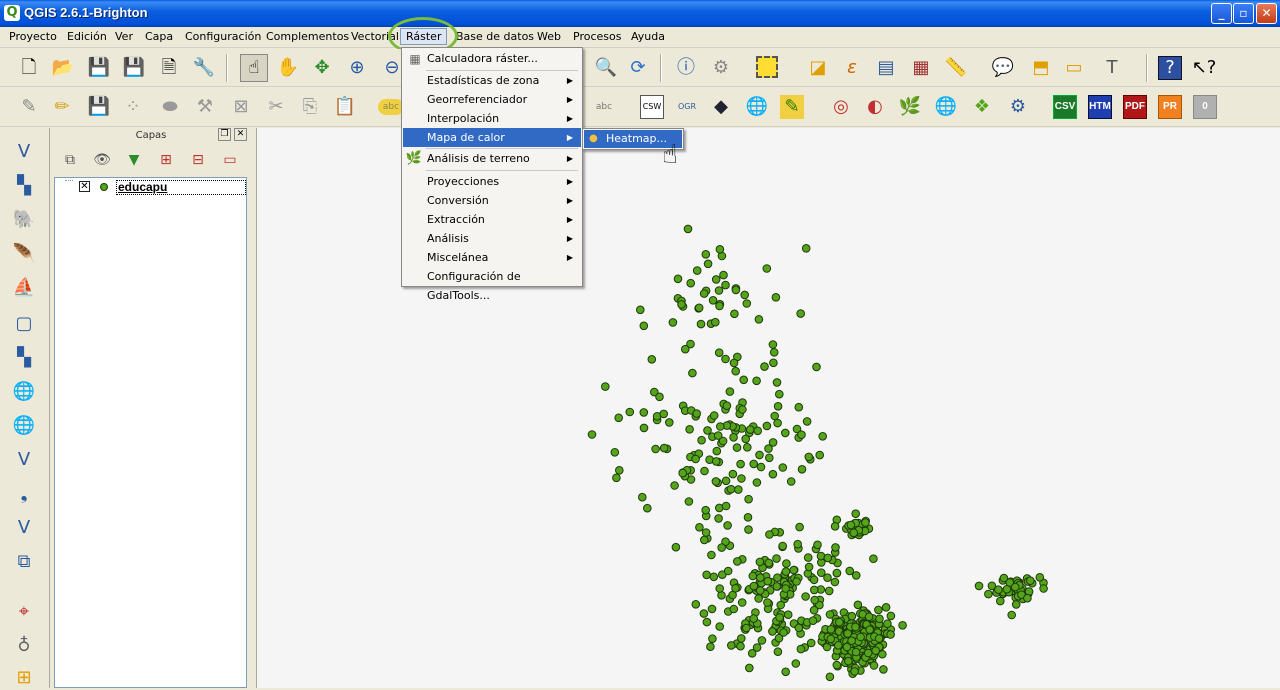 The image size is (1280, 690). What do you see at coordinates (24, 426) in the screenshot?
I see `add-wfs-layer-icon: 🌐` at bounding box center [24, 426].